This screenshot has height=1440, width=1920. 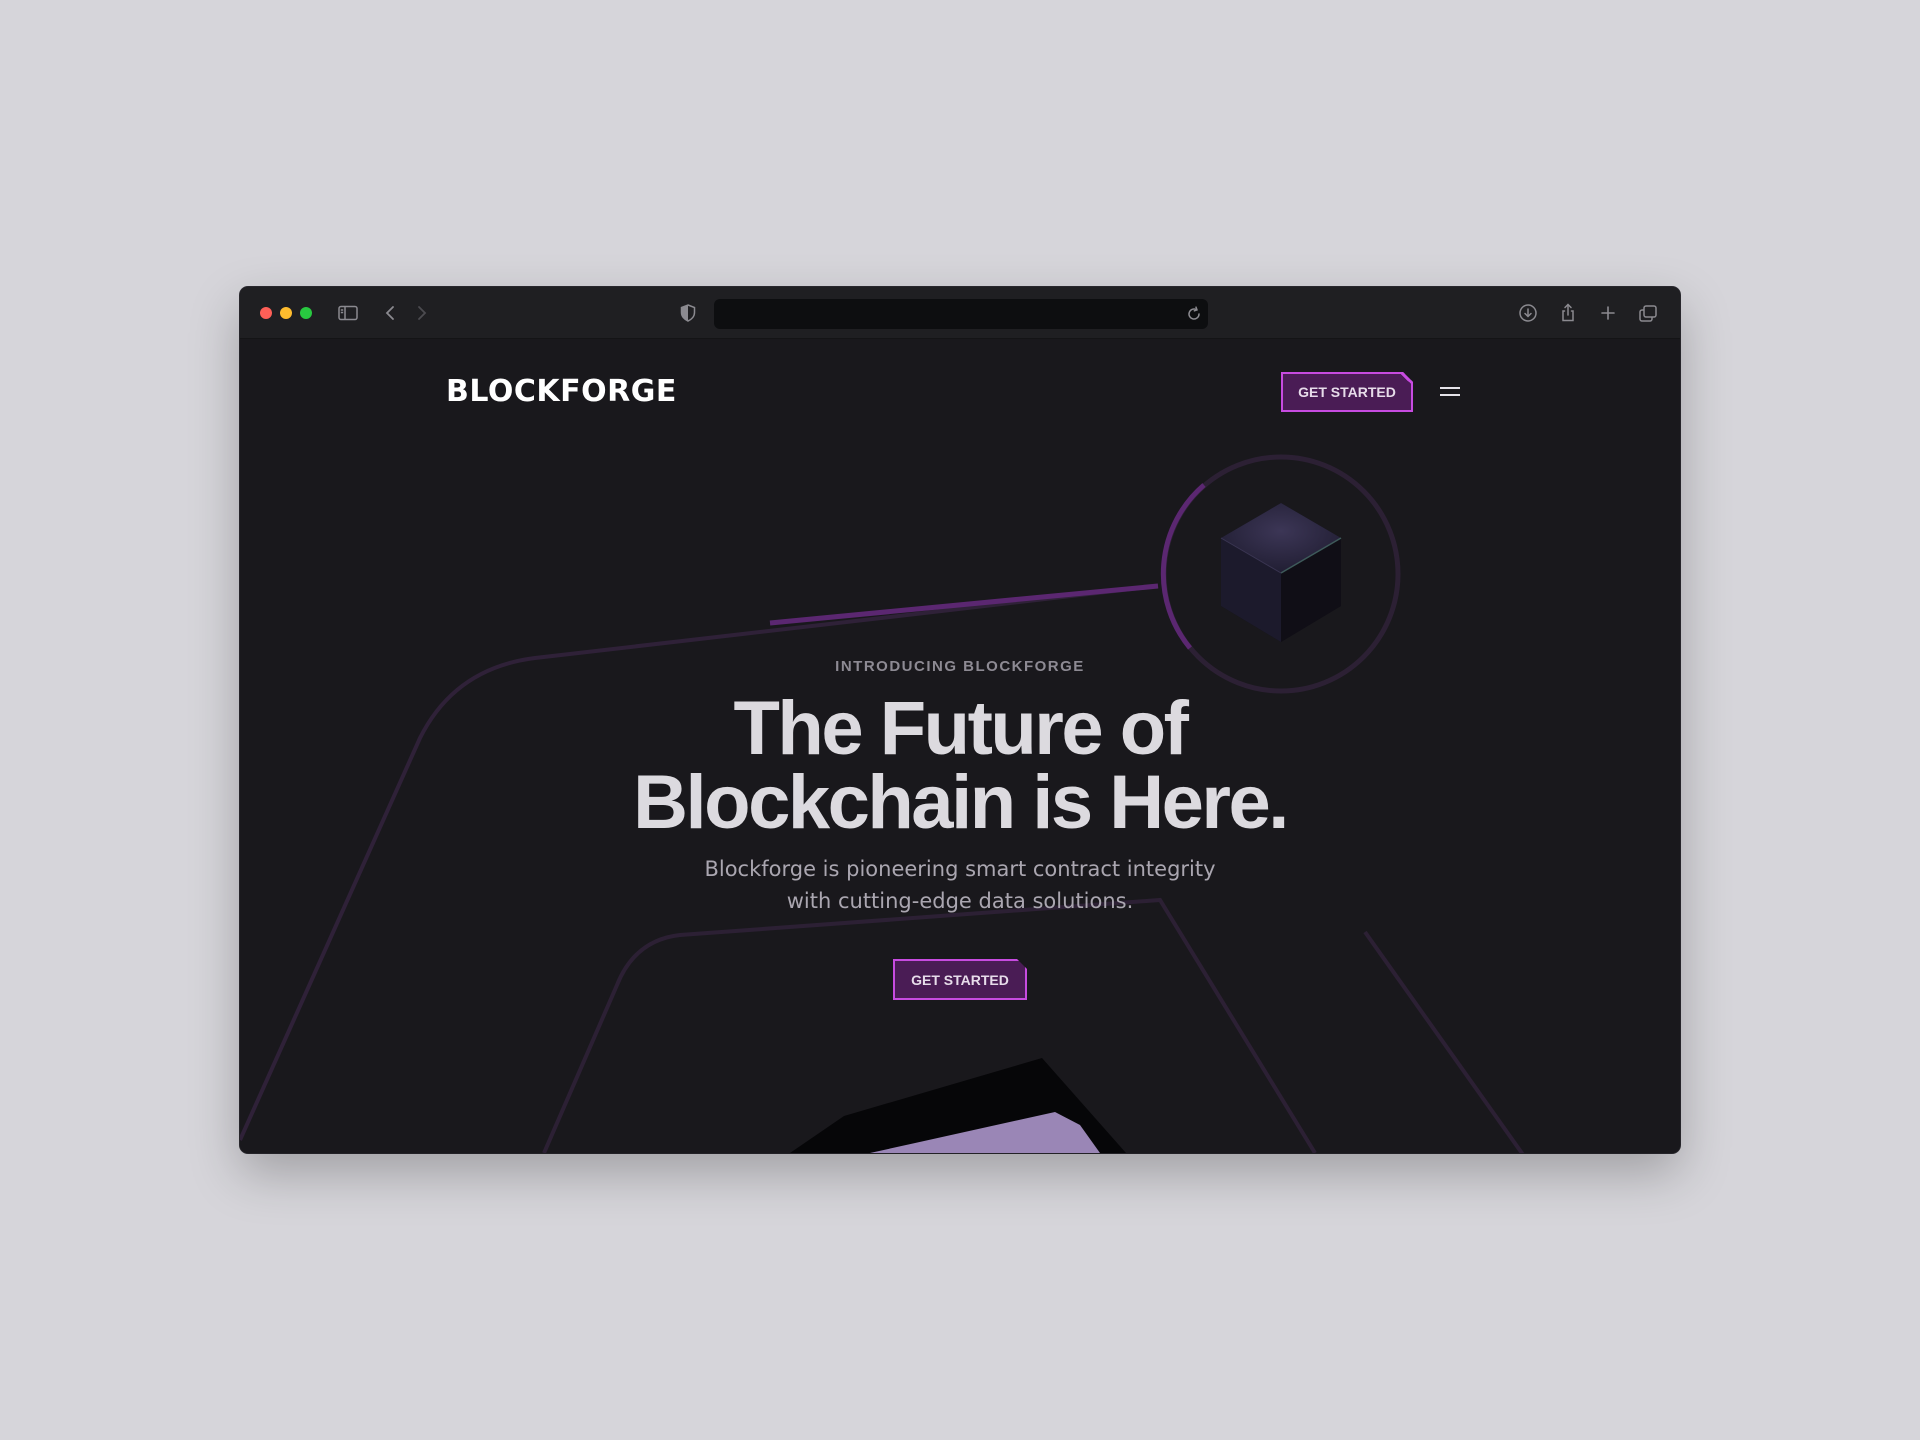 I want to click on share-icon, so click(x=1568, y=313).